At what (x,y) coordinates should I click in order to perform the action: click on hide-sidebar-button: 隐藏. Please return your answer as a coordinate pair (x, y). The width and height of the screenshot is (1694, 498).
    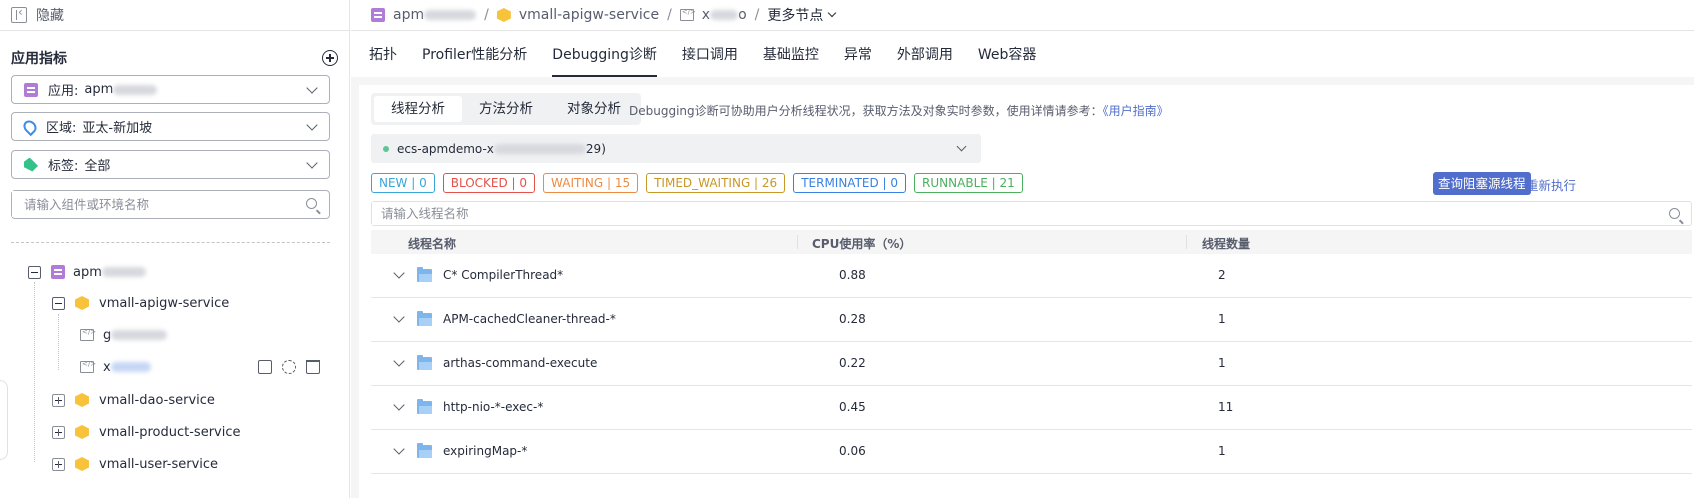
    Looking at the image, I should click on (174, 15).